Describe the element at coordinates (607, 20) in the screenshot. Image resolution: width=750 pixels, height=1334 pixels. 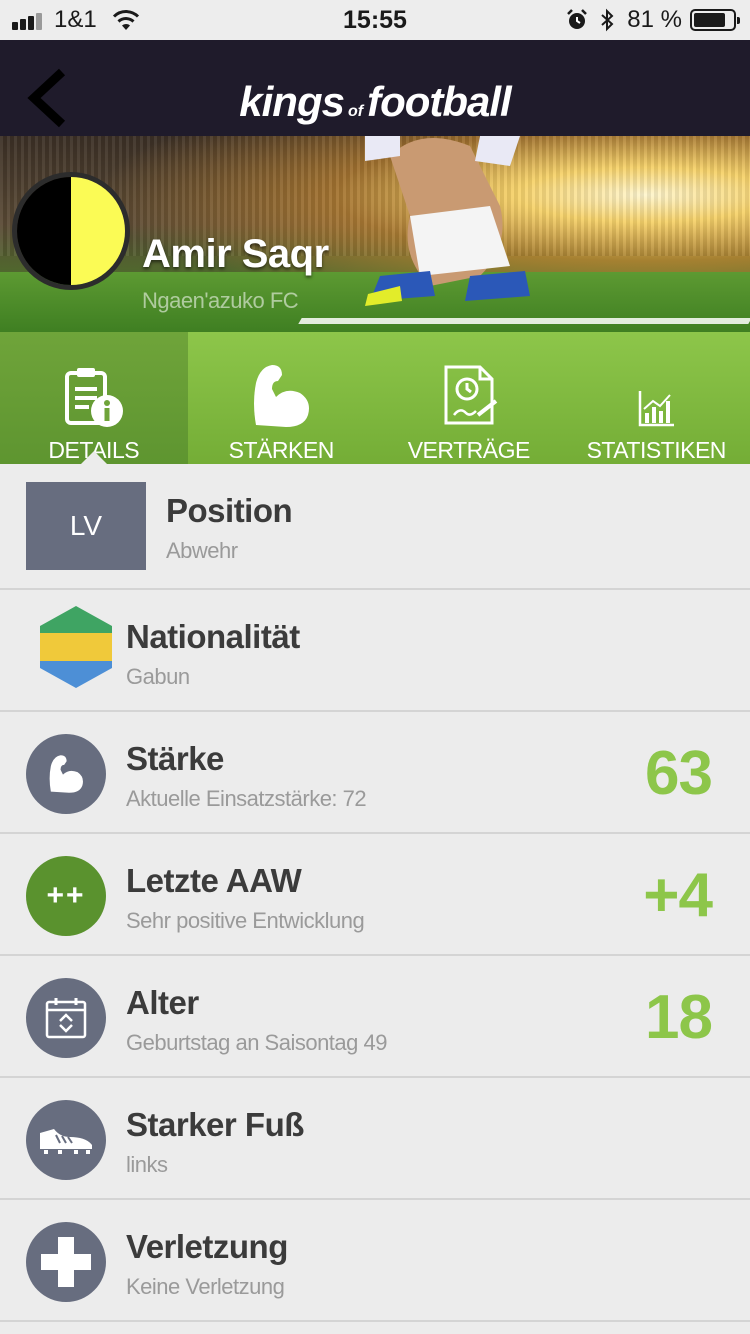
I see `bluetooth-icon` at that location.